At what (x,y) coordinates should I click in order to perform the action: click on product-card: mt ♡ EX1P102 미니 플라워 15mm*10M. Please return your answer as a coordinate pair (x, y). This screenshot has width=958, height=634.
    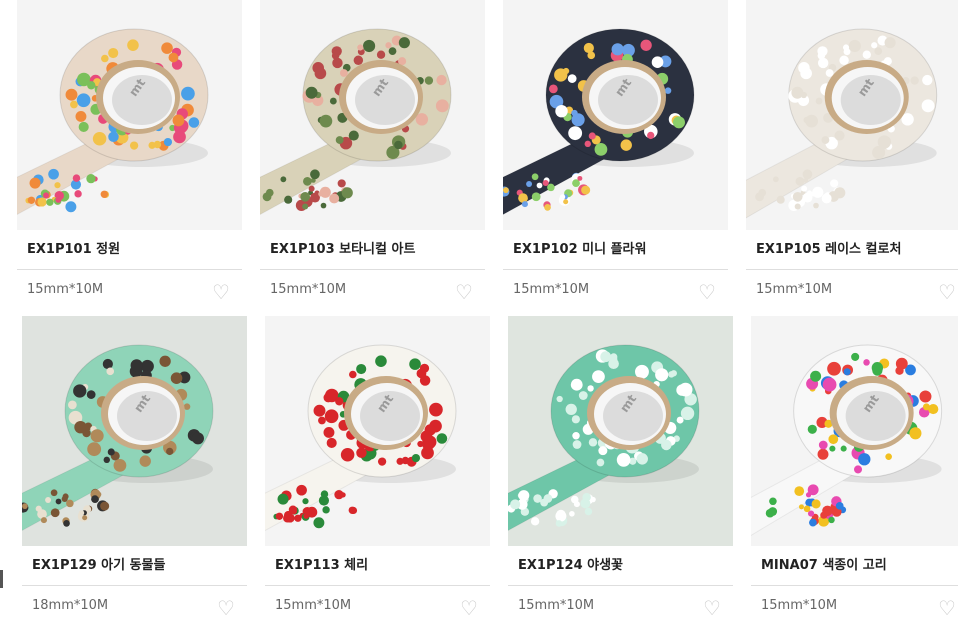
    Looking at the image, I should click on (615, 155).